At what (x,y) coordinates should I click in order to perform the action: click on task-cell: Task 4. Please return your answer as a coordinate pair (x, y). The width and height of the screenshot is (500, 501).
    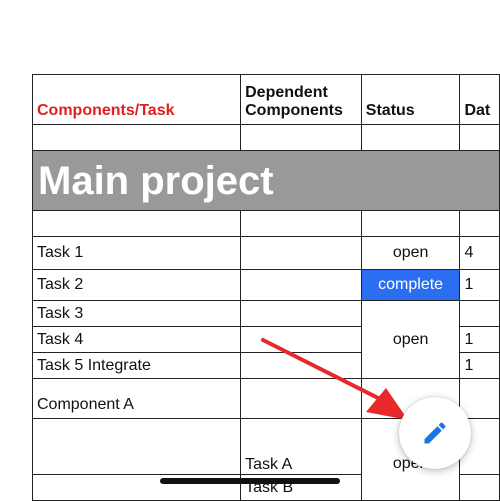
    Looking at the image, I should click on (136, 339).